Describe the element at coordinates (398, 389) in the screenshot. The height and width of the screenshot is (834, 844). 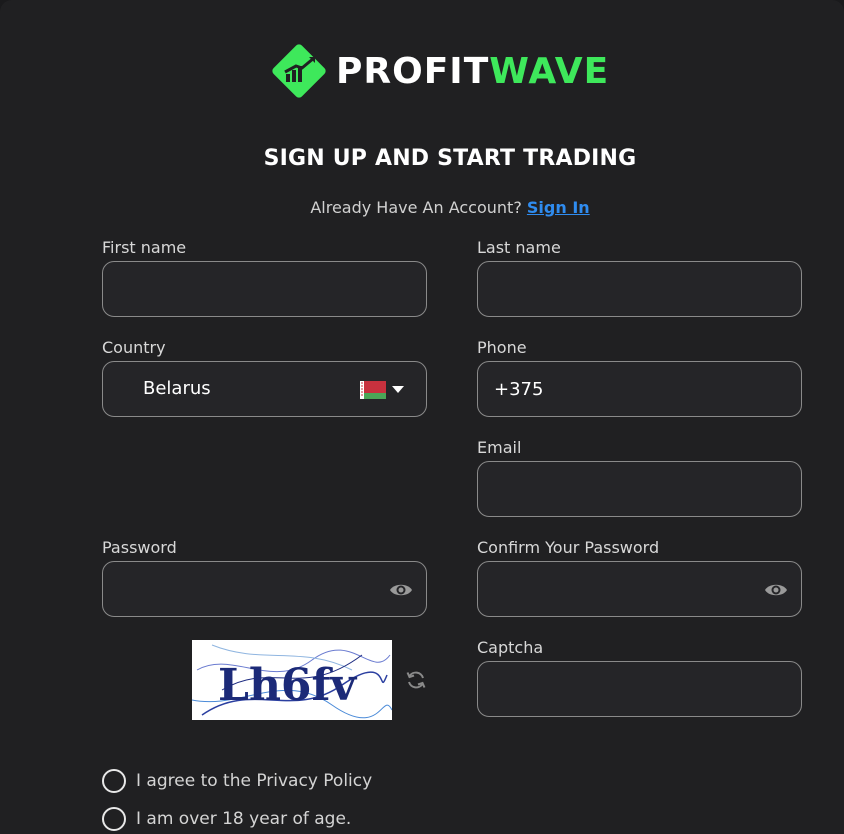
I see `chevron-down-icon` at that location.